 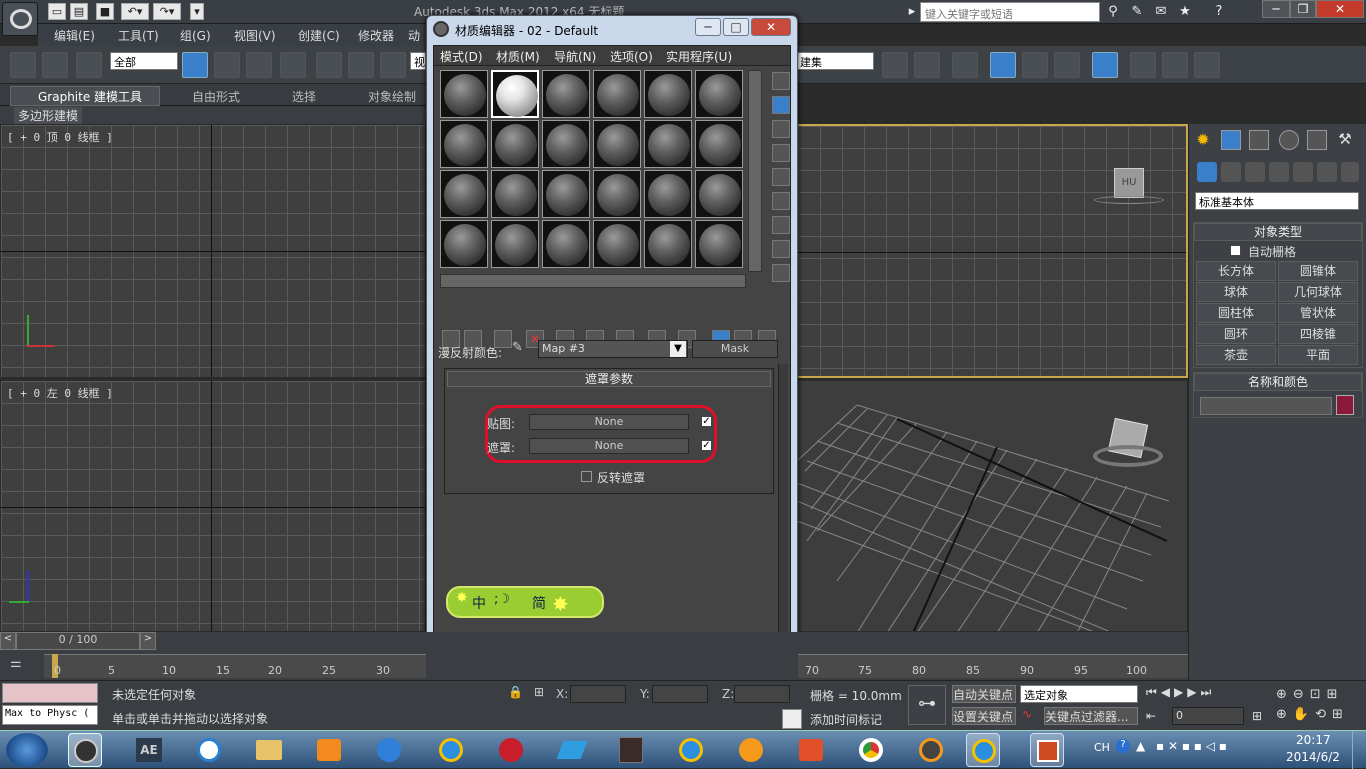 What do you see at coordinates (1320, 705) in the screenshot?
I see `viewport-nav-controls: ⊕⊖⊡⊞ ⊕✋⟲⊞` at bounding box center [1320, 705].